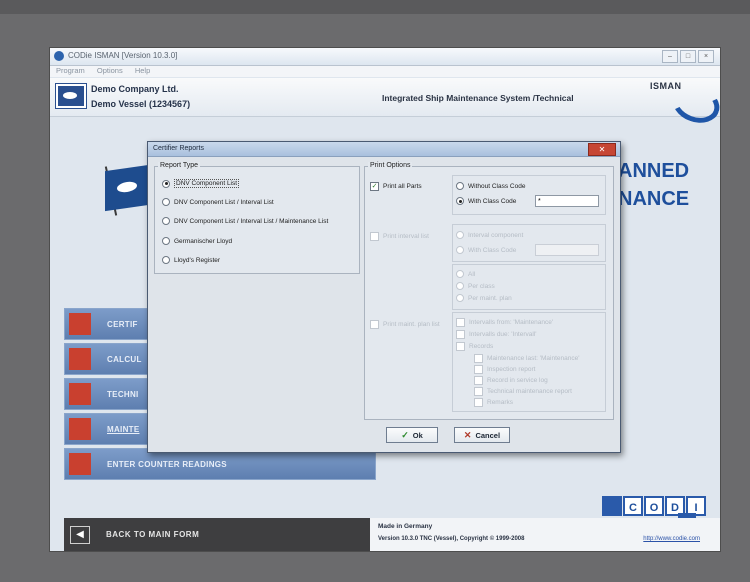  I want to click on cancel-button: ✕ Cancel, so click(482, 435).